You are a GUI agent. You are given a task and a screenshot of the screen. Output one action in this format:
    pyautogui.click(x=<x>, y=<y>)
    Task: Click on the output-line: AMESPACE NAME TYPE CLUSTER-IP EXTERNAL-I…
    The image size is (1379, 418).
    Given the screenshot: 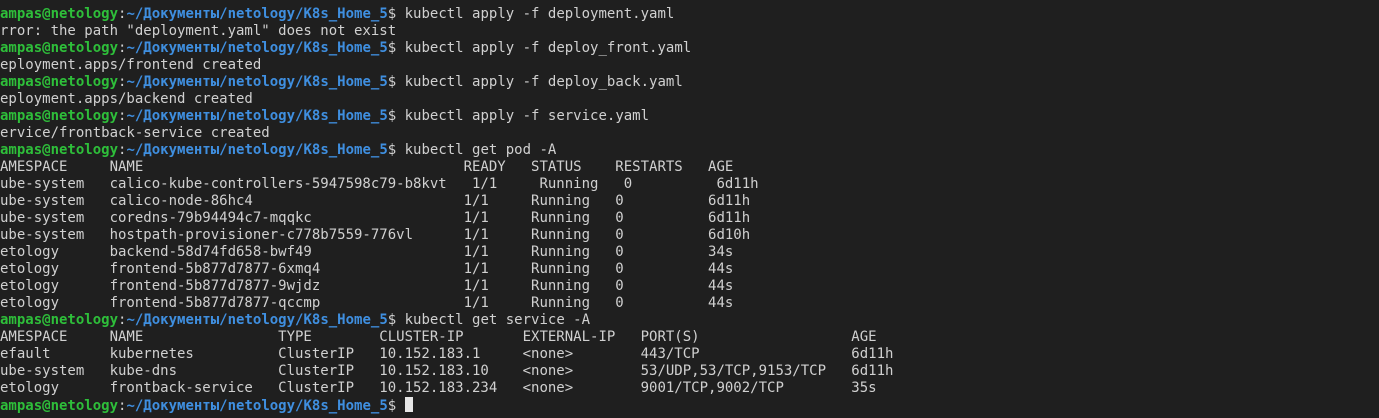 What is the action you would take?
    pyautogui.click(x=438, y=337)
    